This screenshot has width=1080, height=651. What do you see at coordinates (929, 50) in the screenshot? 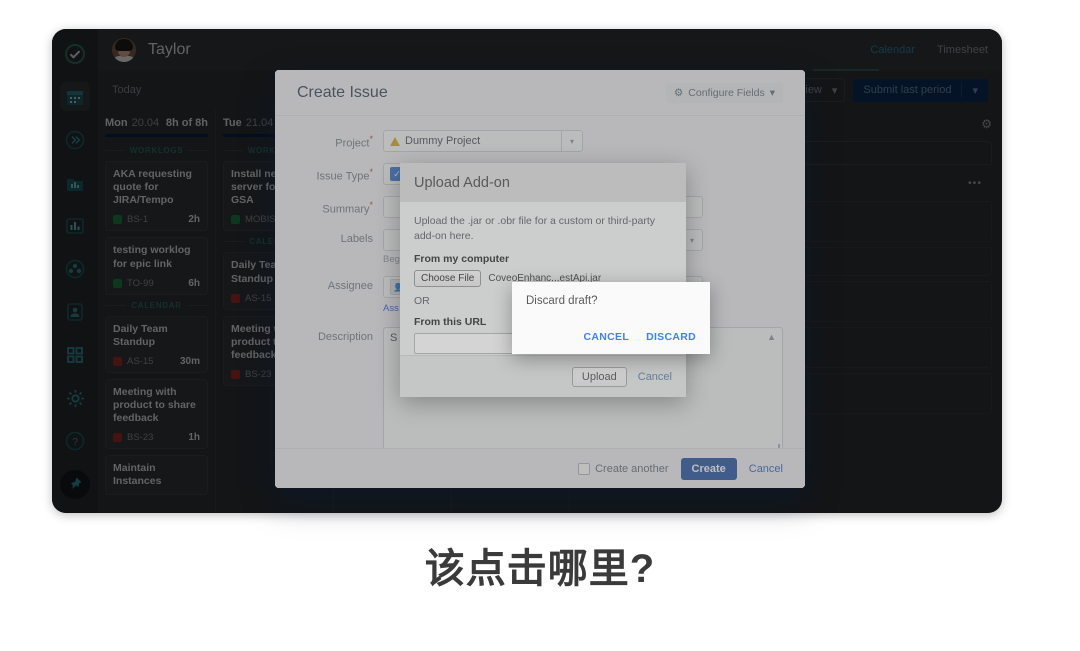
I see `header-tabs: Calendar Timesheet` at bounding box center [929, 50].